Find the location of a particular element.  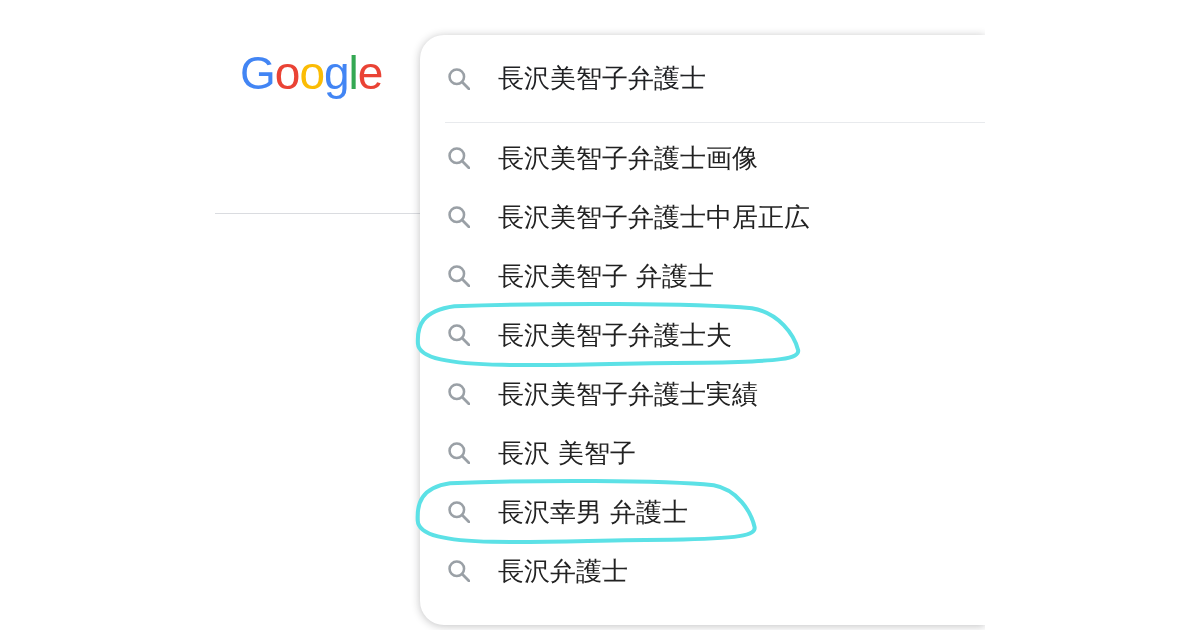

suggestion-item: 長沢美智子弁護士実績 is located at coordinates (702, 393).